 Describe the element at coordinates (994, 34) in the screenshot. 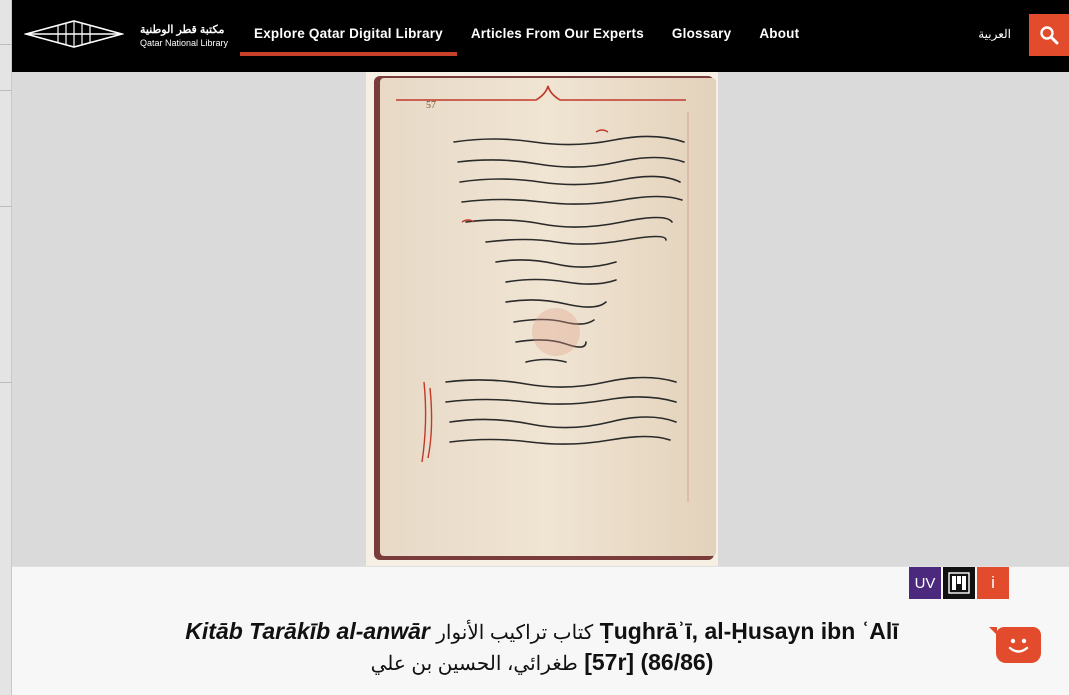

I see `language-toggle-arabic: العربية` at that location.